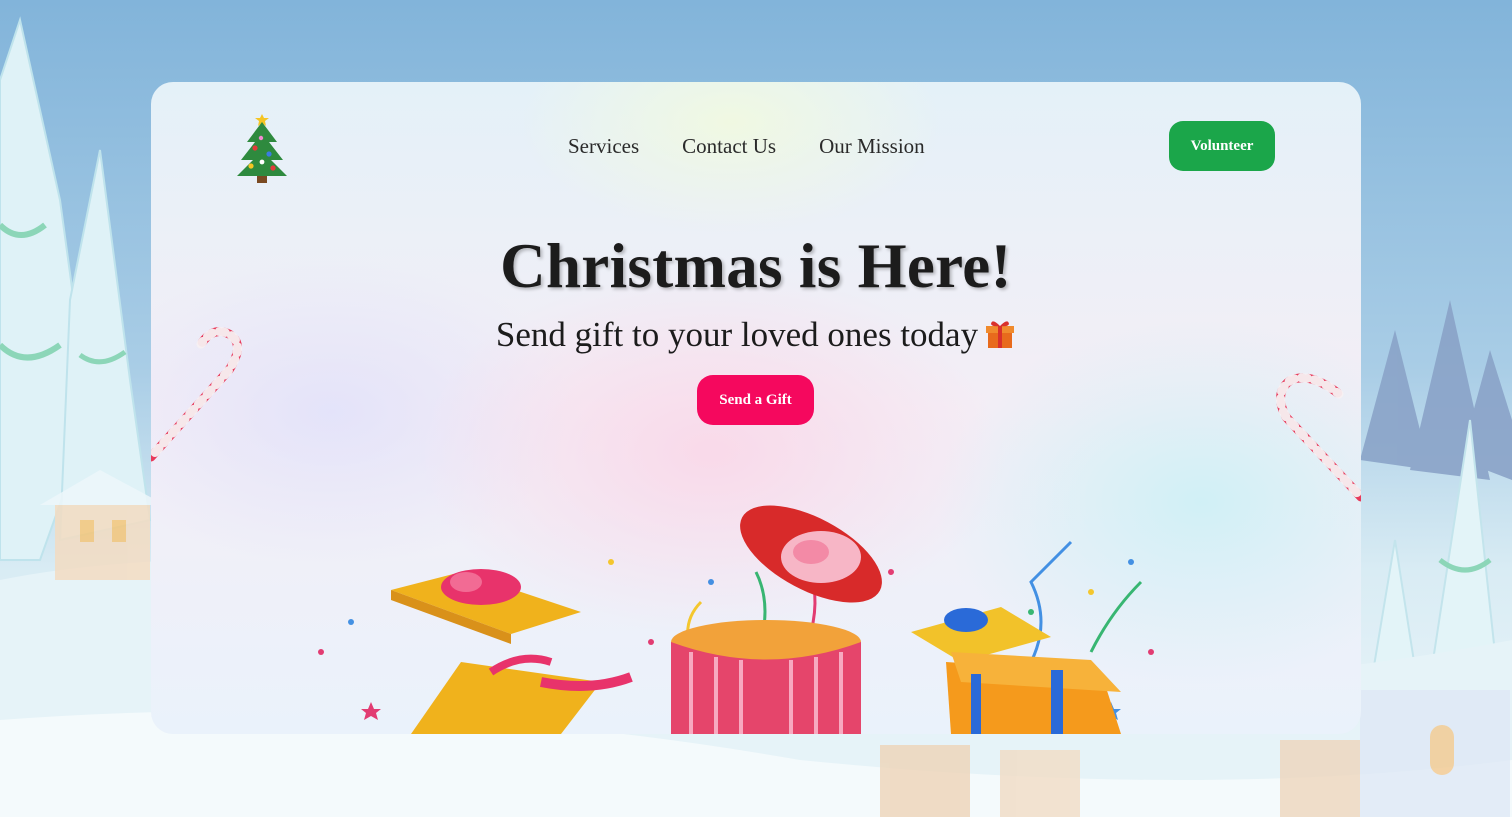  I want to click on gift-box-left, so click(522, 694).